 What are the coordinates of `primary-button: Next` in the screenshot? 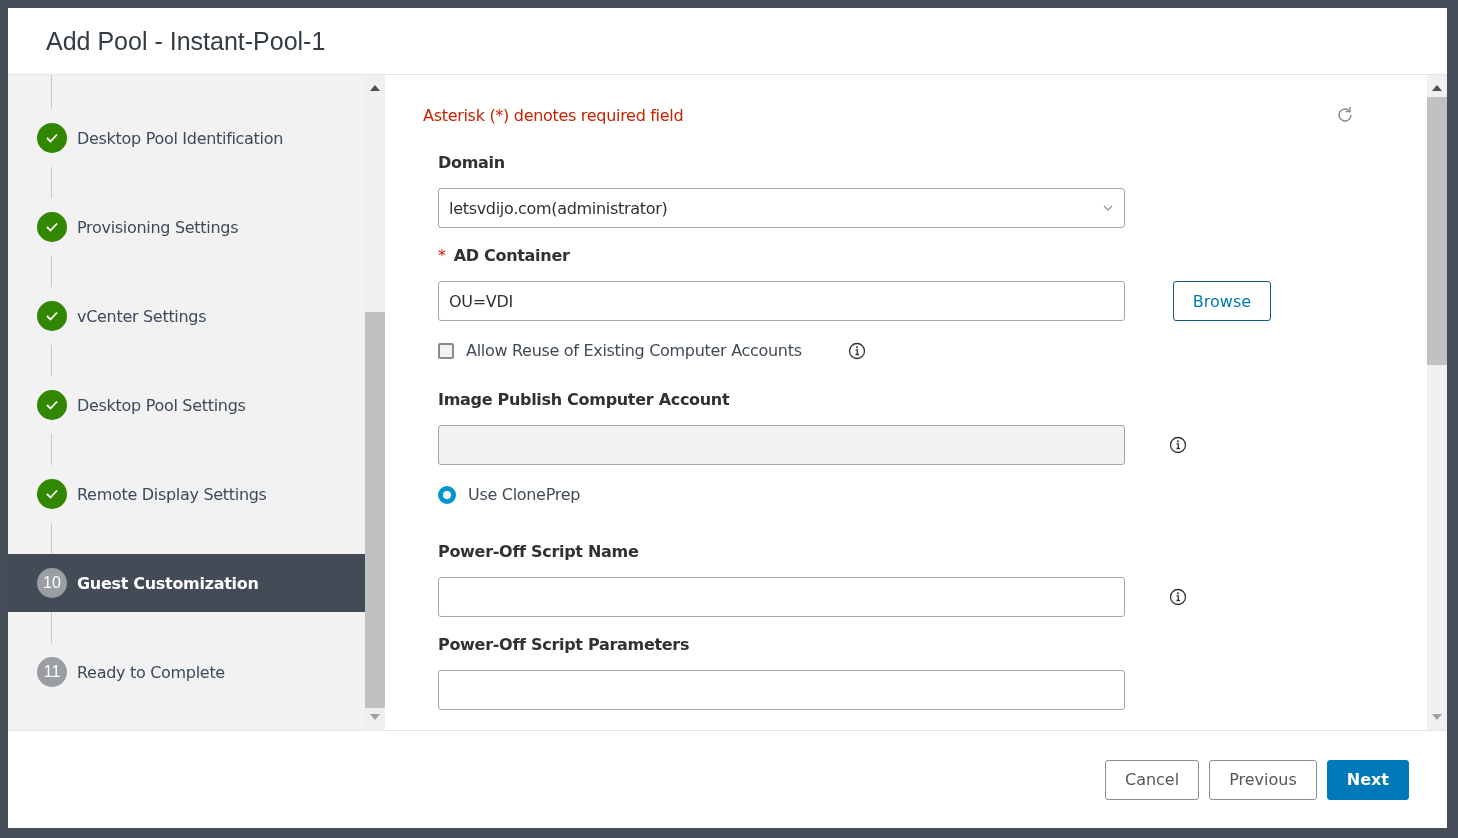 It's located at (1367, 779).